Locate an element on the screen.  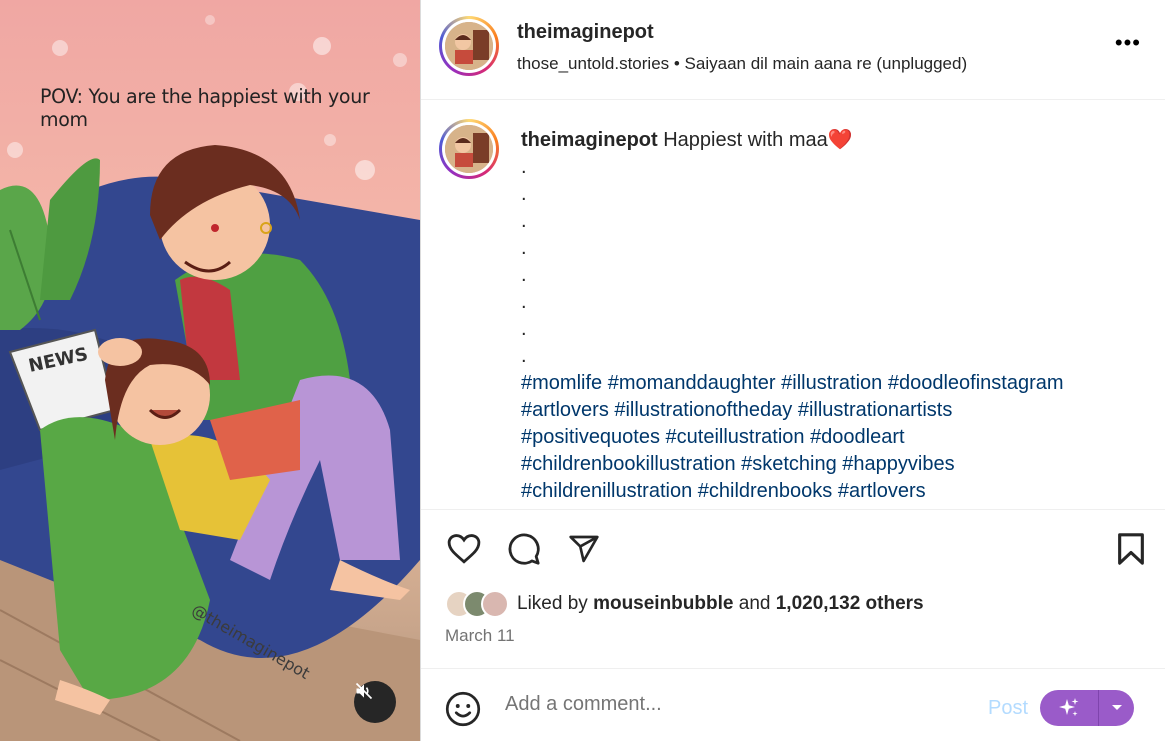
ai-dropdown-button is located at coordinates (1116, 708).